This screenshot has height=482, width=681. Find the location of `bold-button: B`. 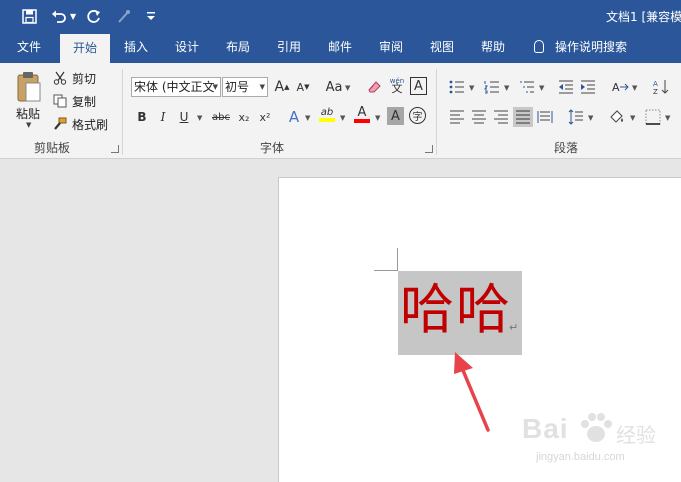

bold-button: B is located at coordinates (142, 117).